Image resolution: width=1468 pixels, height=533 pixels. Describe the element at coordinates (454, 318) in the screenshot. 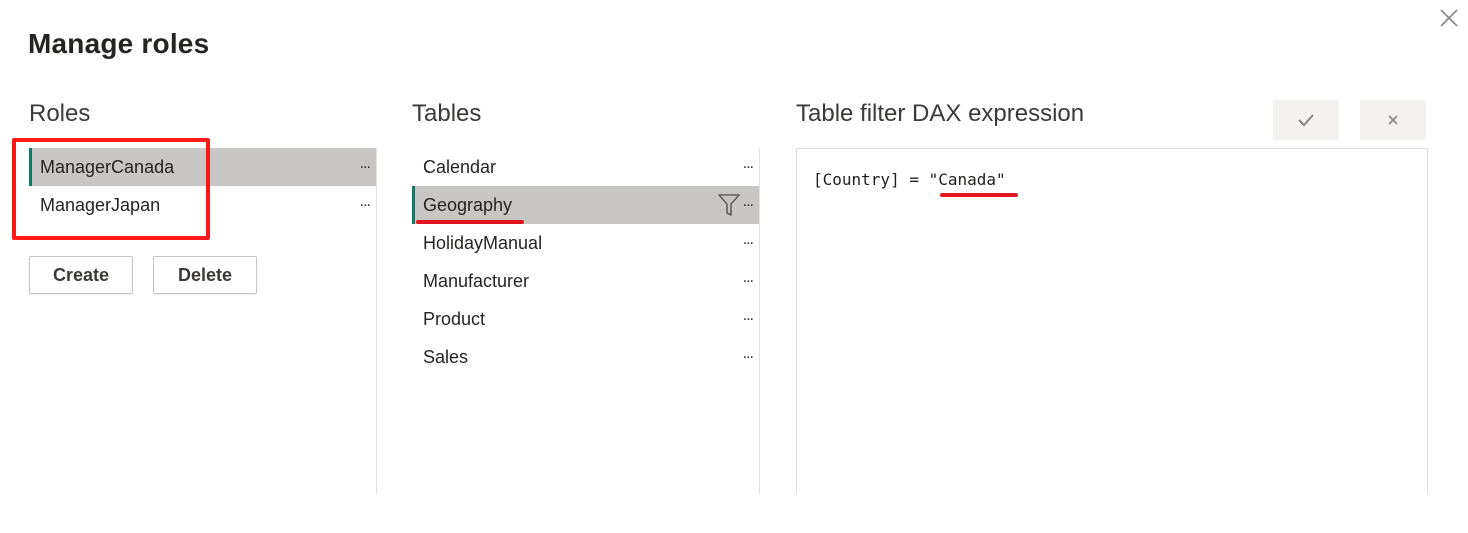

I see `table-label: Product` at that location.